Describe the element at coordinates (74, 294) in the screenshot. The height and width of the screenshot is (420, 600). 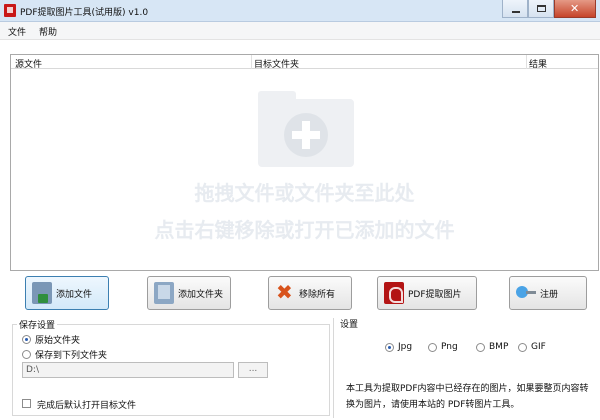
I see `add-file-label: 添加文件` at that location.